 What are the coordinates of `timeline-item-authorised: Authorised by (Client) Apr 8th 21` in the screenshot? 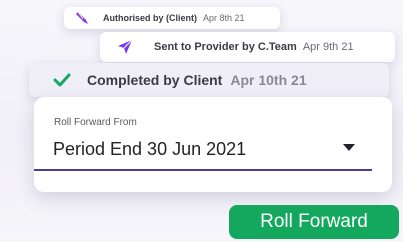 It's located at (172, 18).